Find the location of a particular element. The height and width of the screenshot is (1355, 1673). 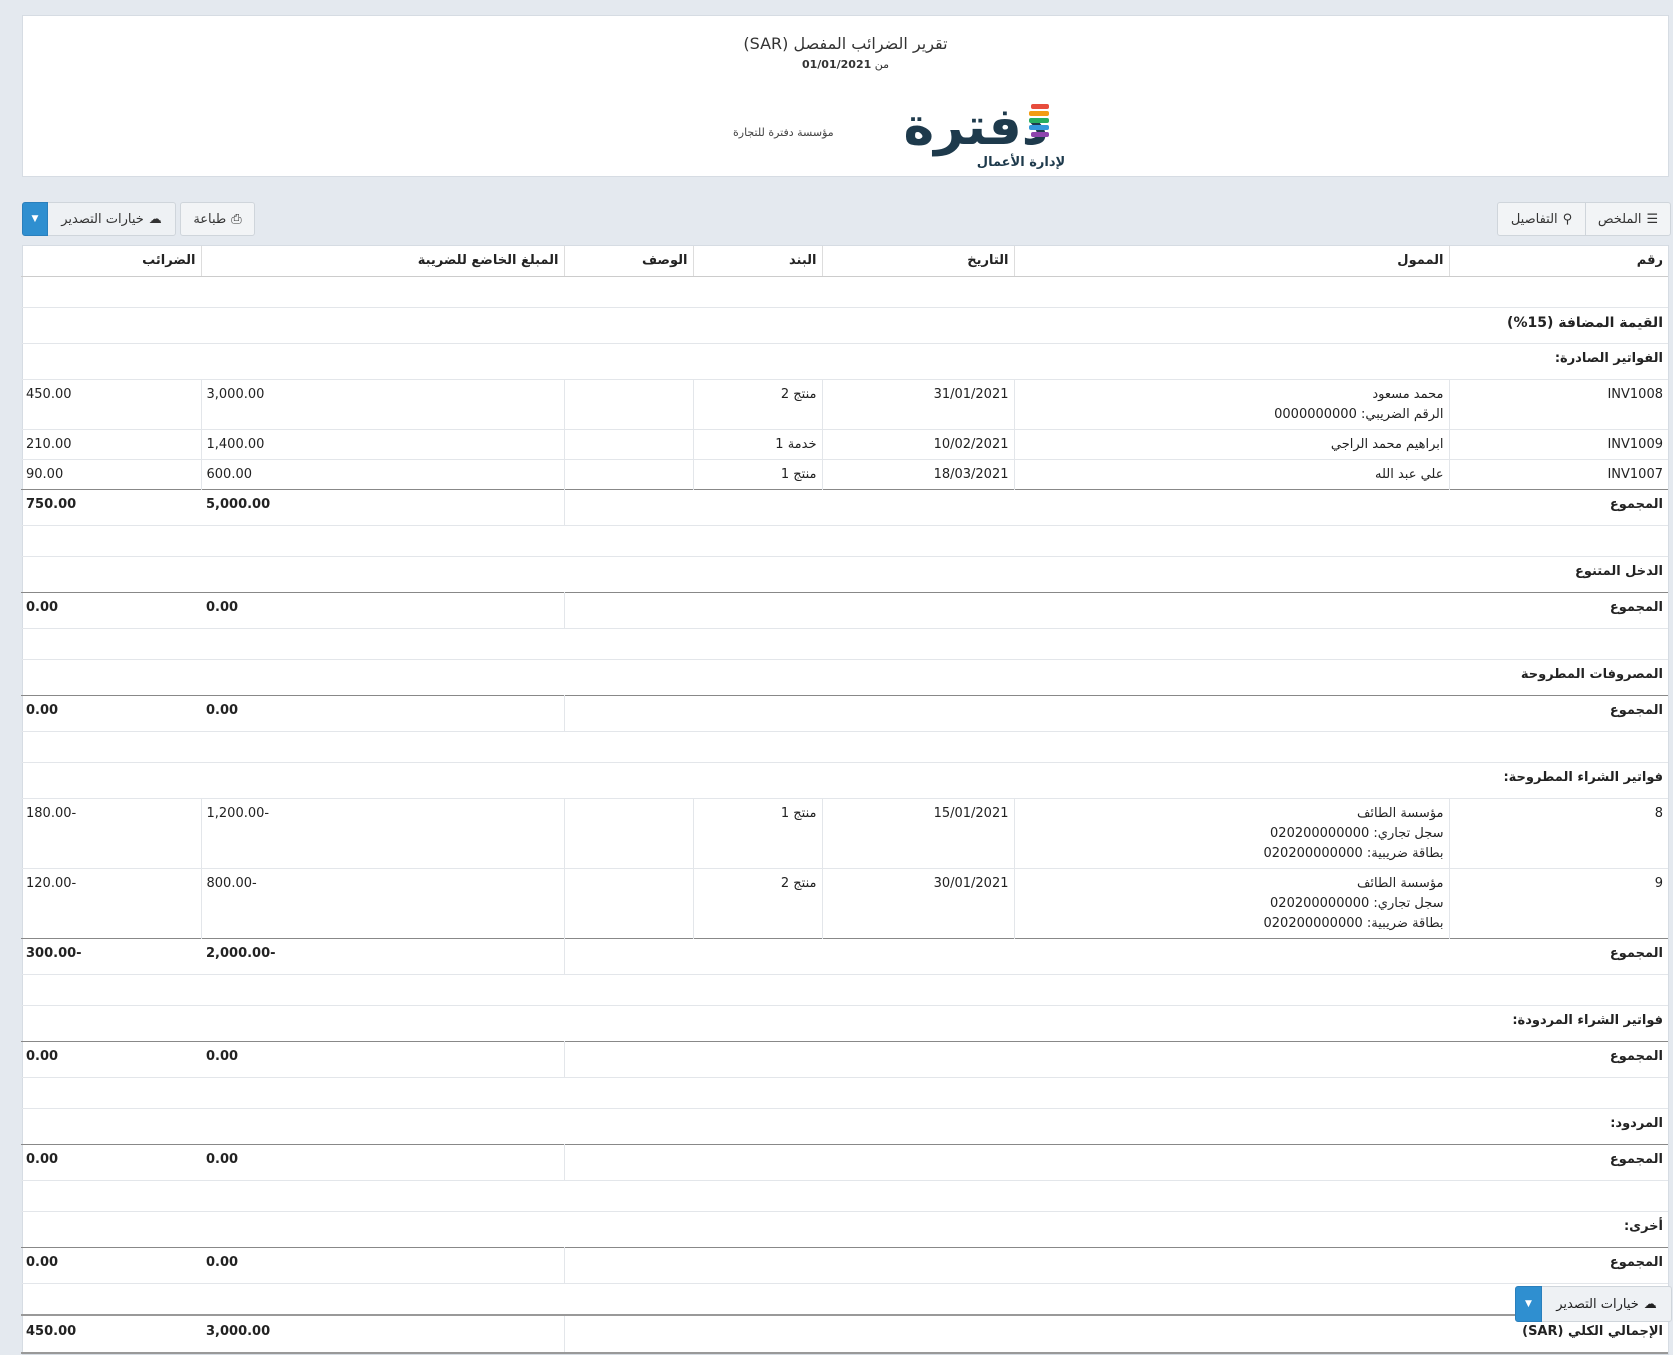

section-deducted-expenses: المصروفات المطروحة is located at coordinates (844, 677).